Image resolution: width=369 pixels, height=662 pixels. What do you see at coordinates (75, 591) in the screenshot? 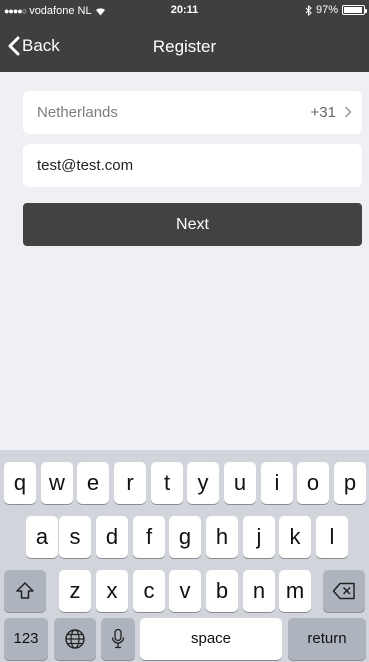
I see `key-z: z` at bounding box center [75, 591].